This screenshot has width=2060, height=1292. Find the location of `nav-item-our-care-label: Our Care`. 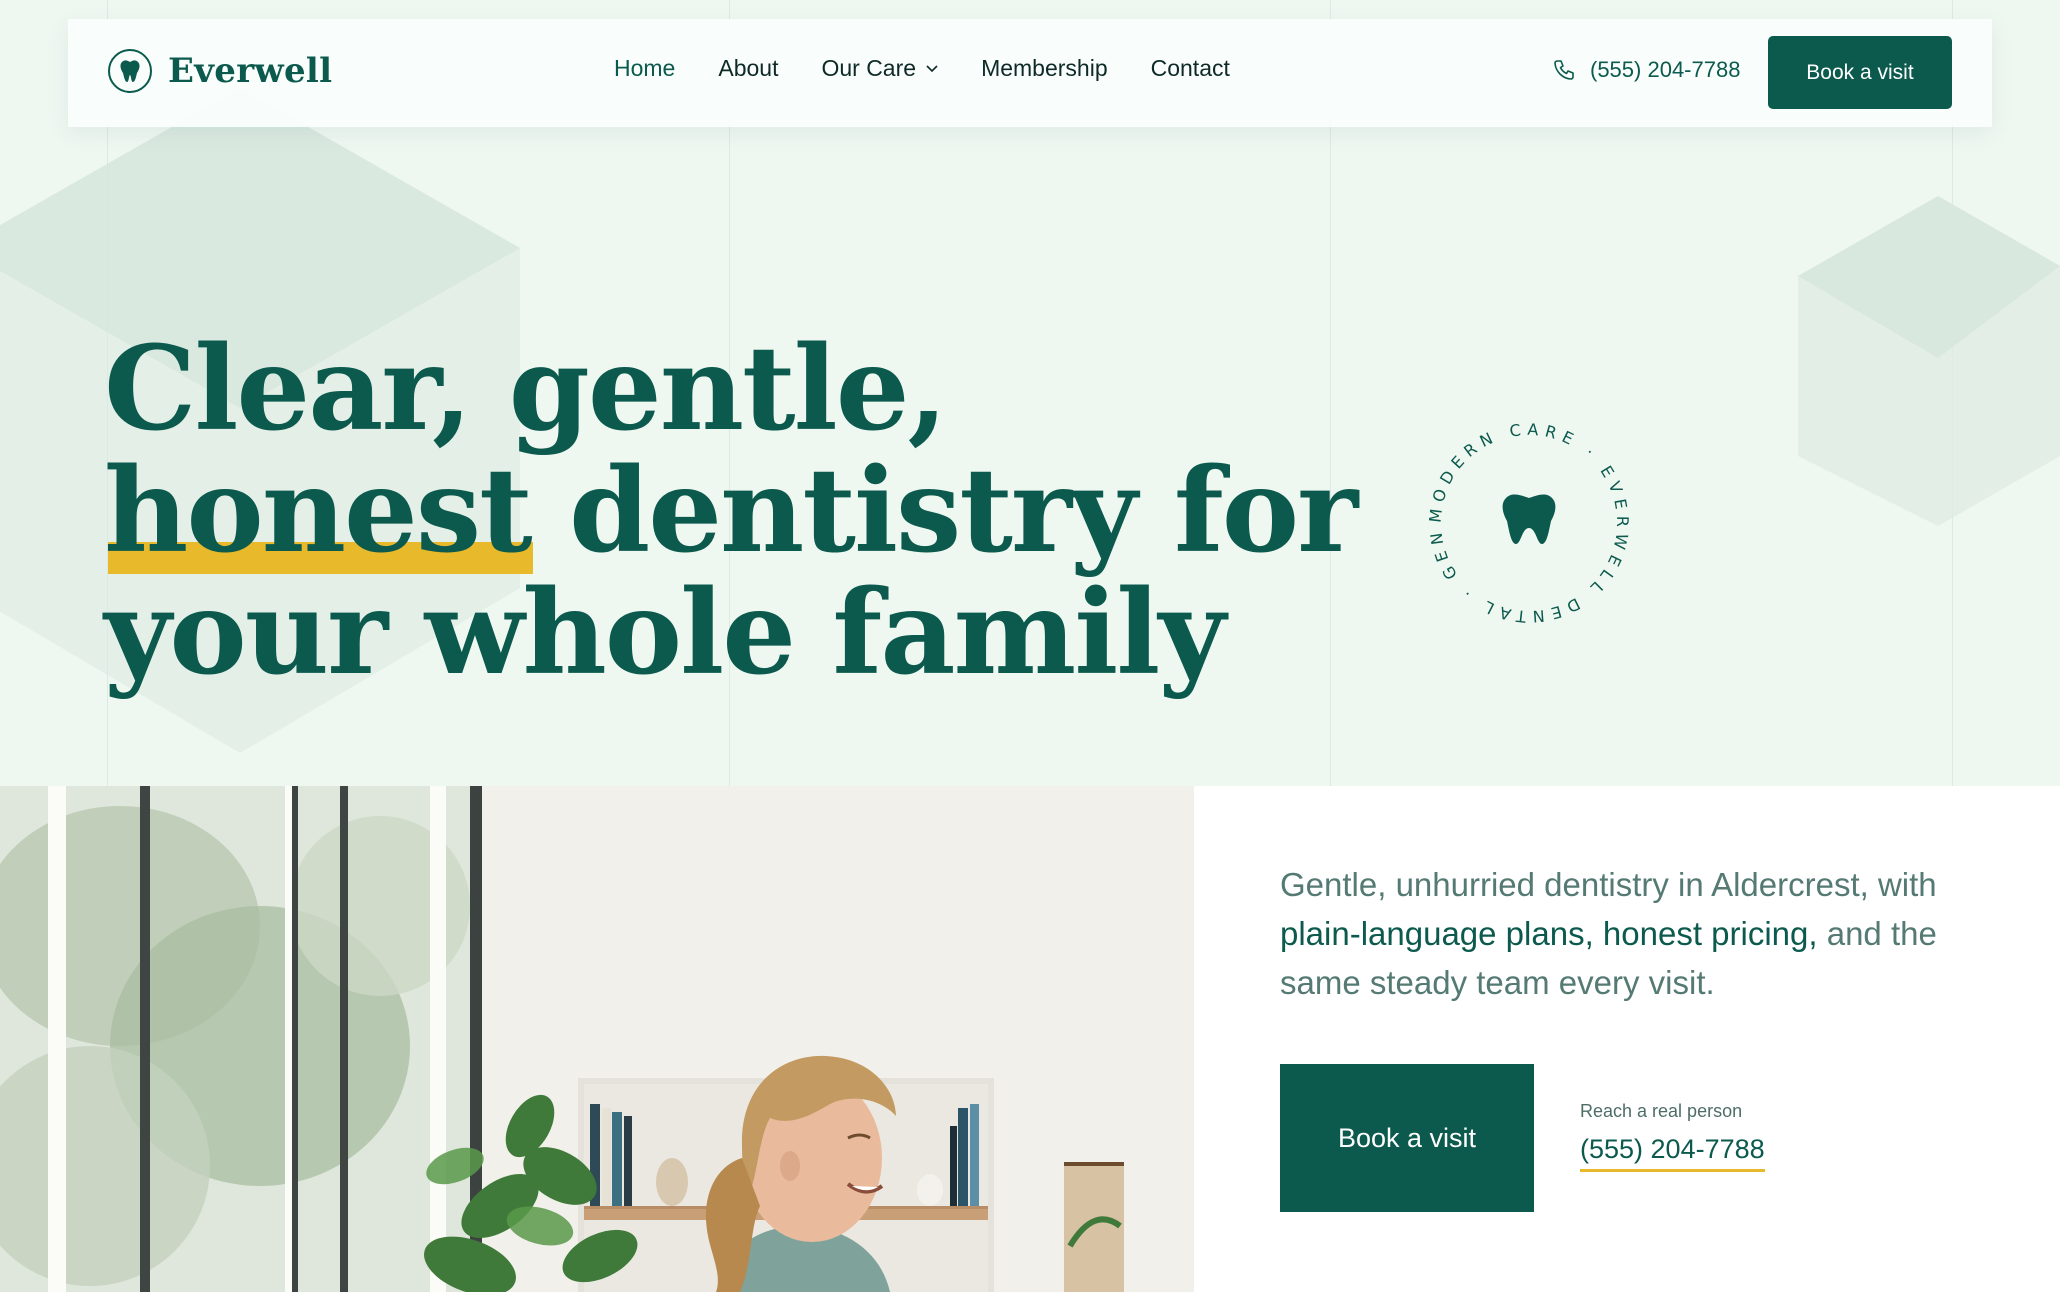

nav-item-our-care-label: Our Care is located at coordinates (869, 68).